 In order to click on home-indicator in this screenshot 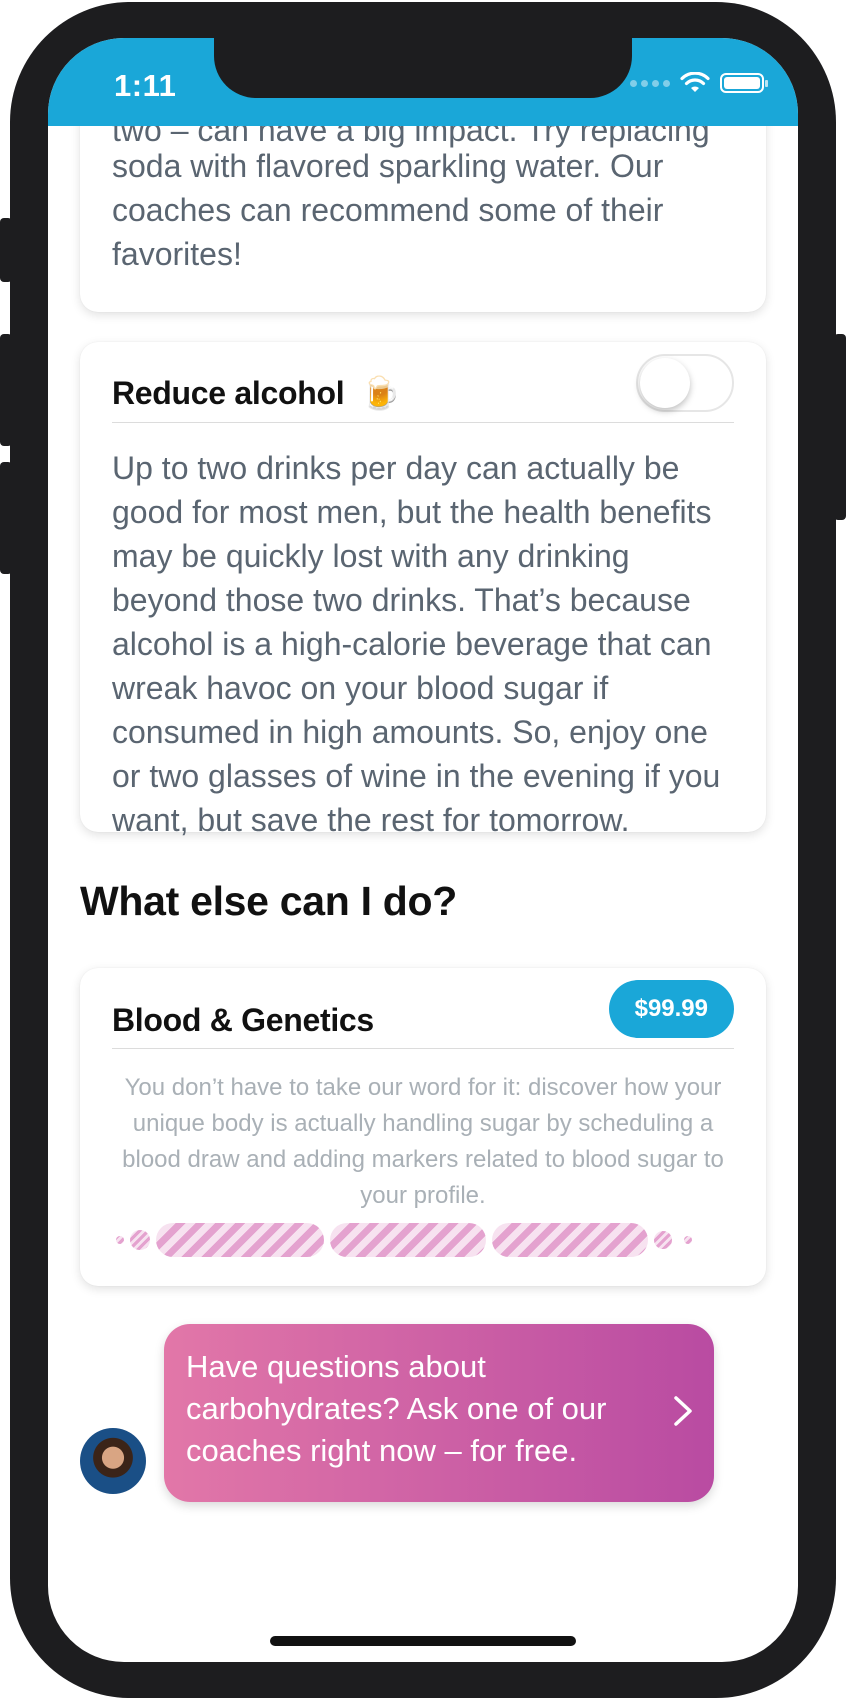, I will do `click(423, 1641)`.